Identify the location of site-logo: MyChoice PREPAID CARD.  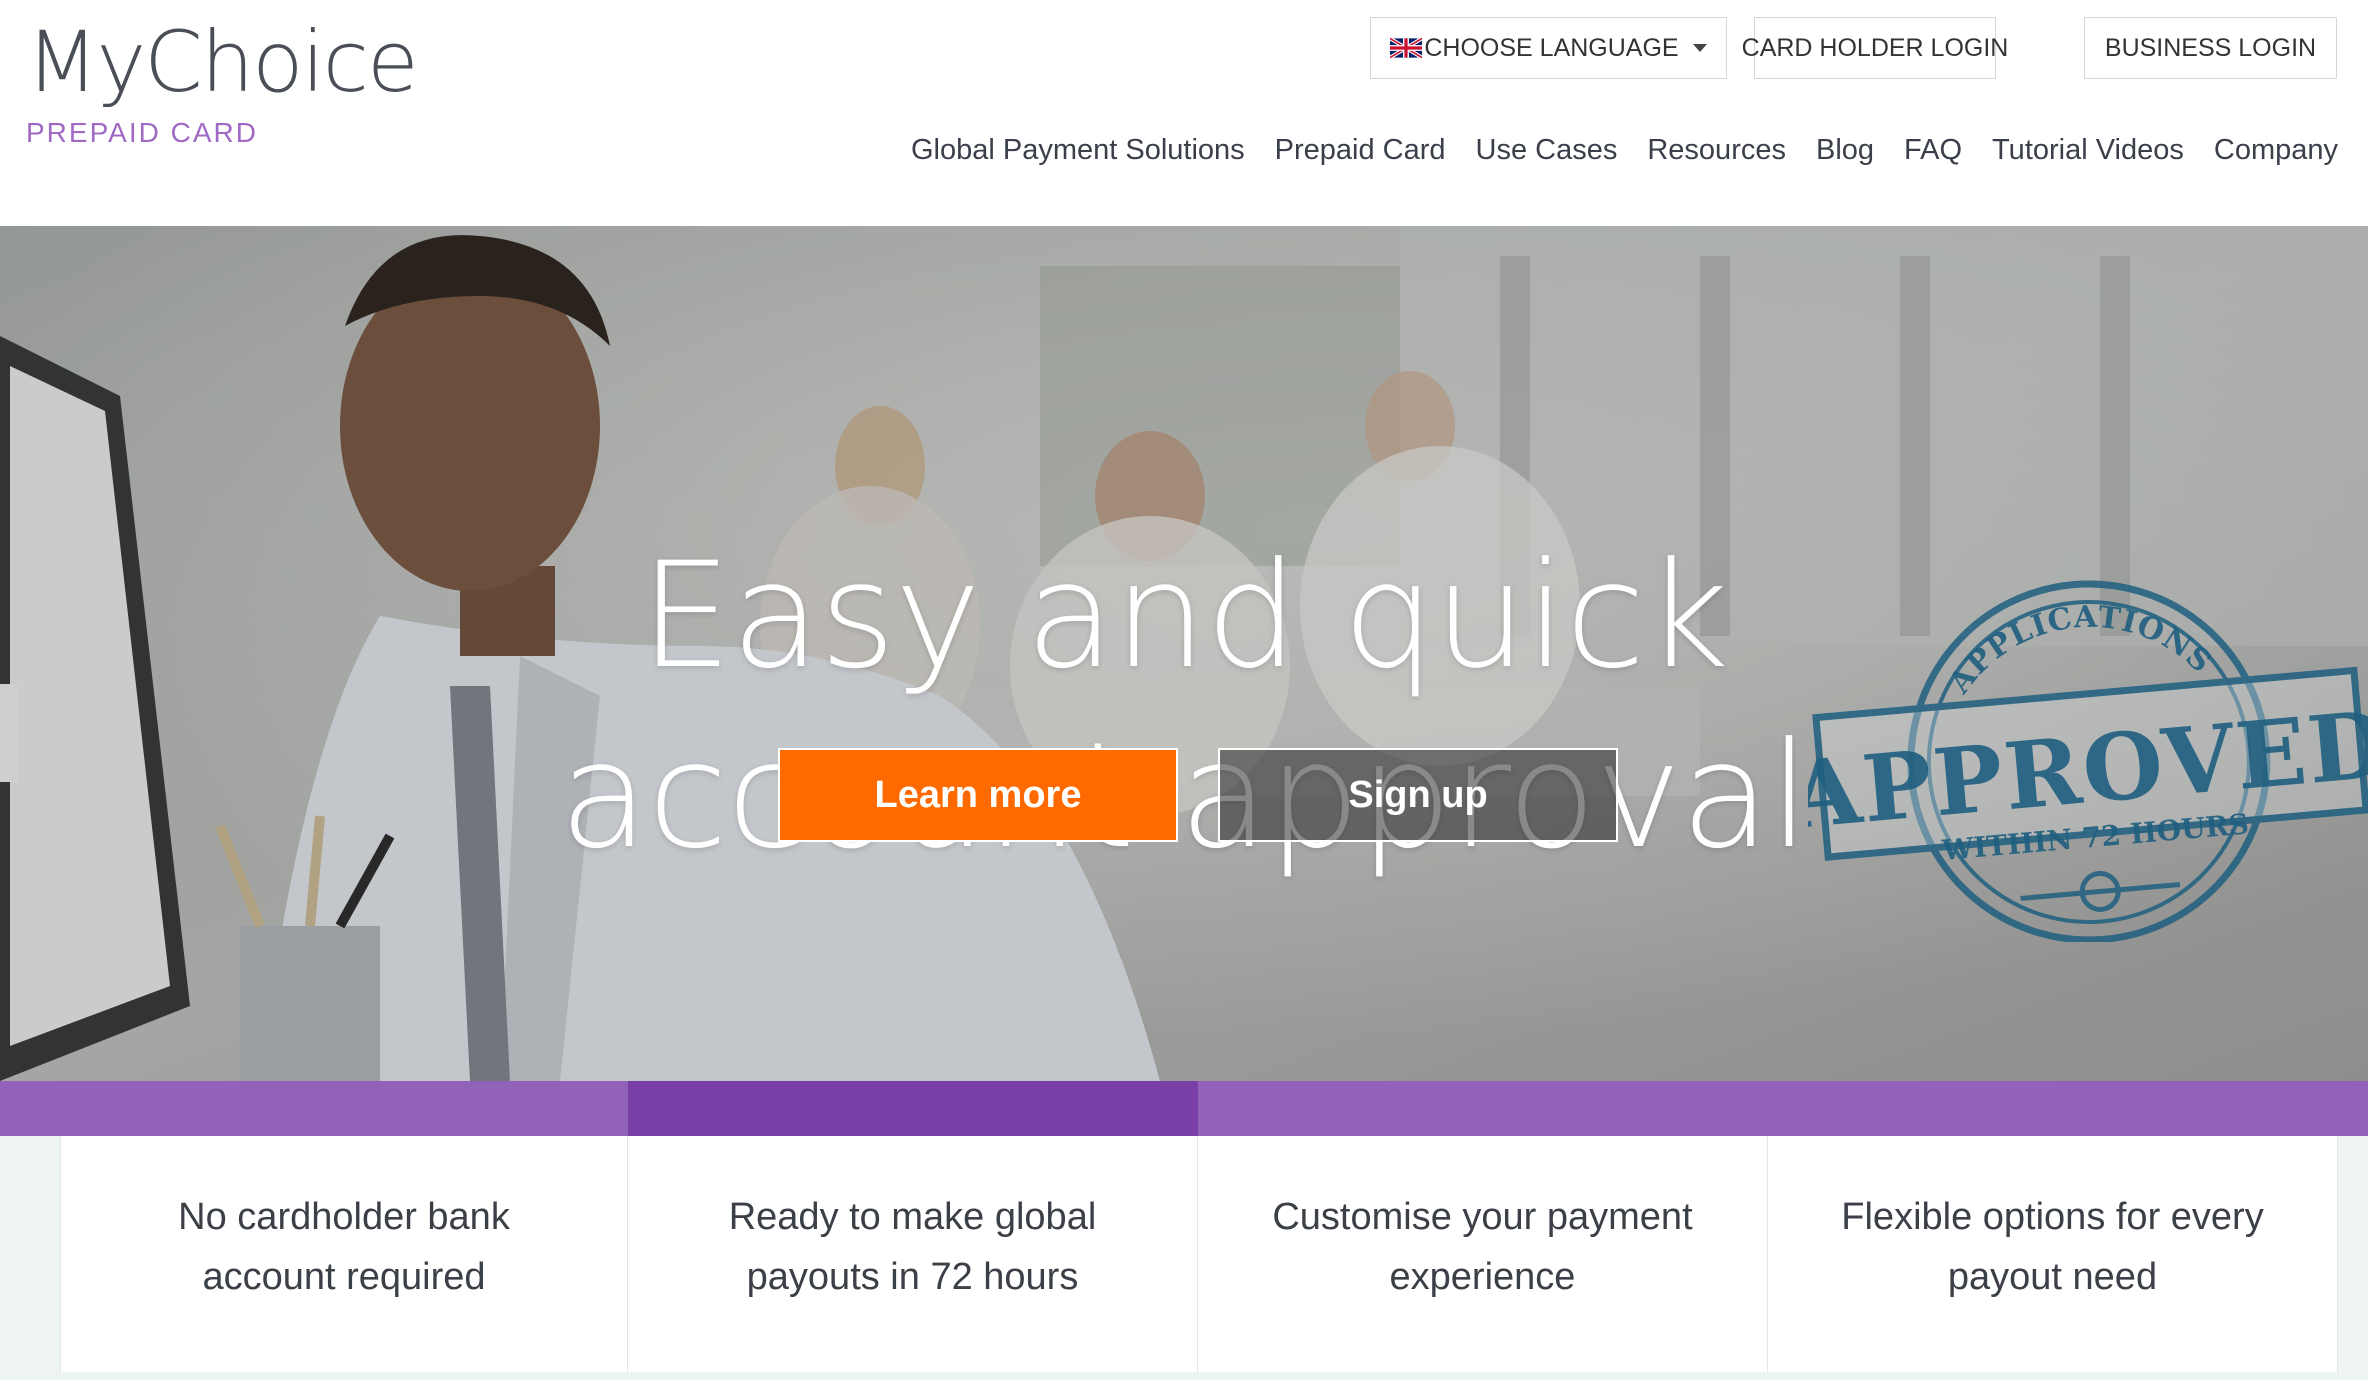
(222, 81).